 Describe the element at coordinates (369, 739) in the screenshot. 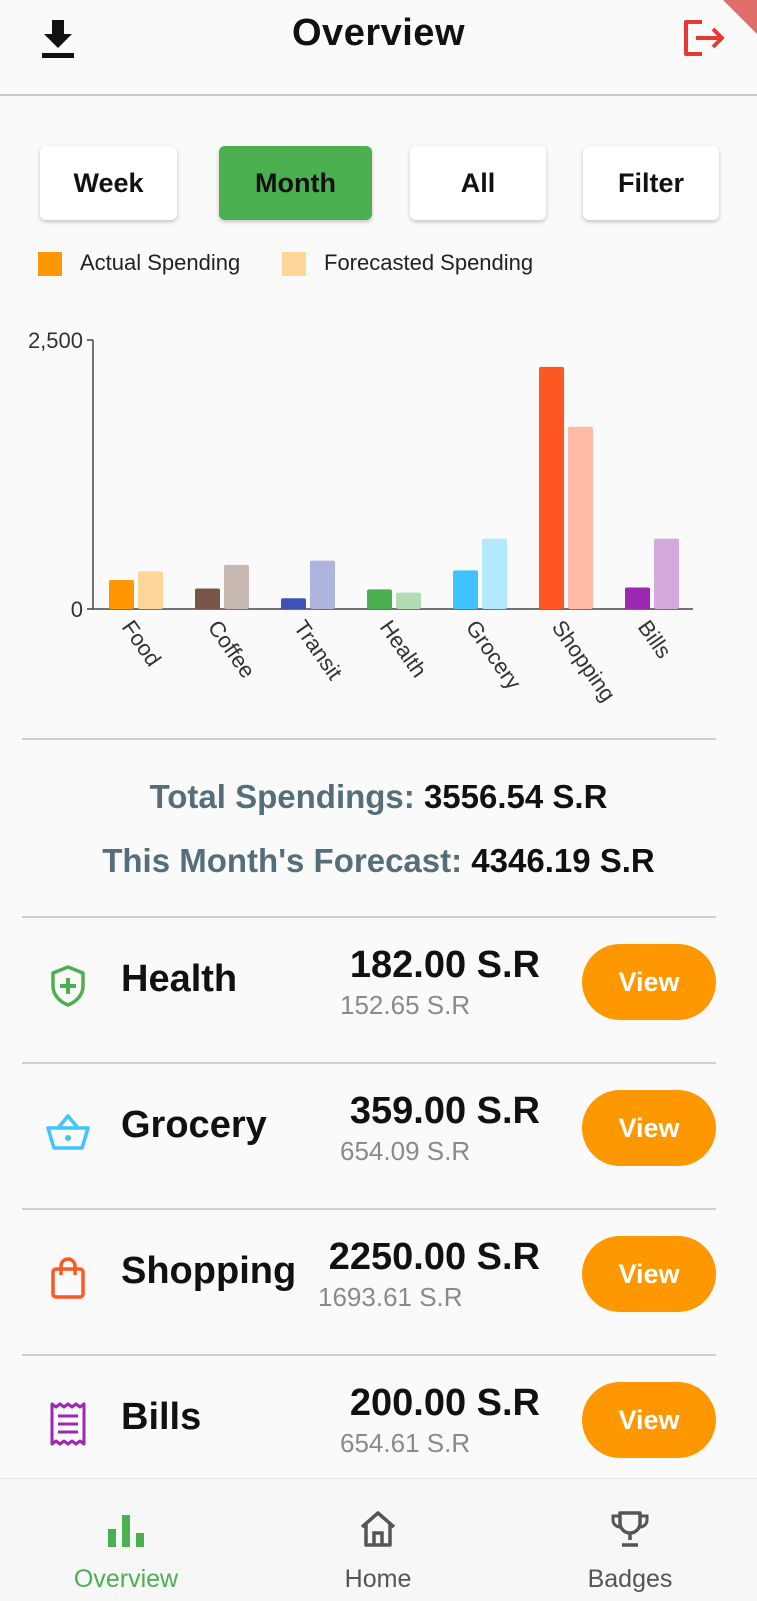

I see `divider` at that location.